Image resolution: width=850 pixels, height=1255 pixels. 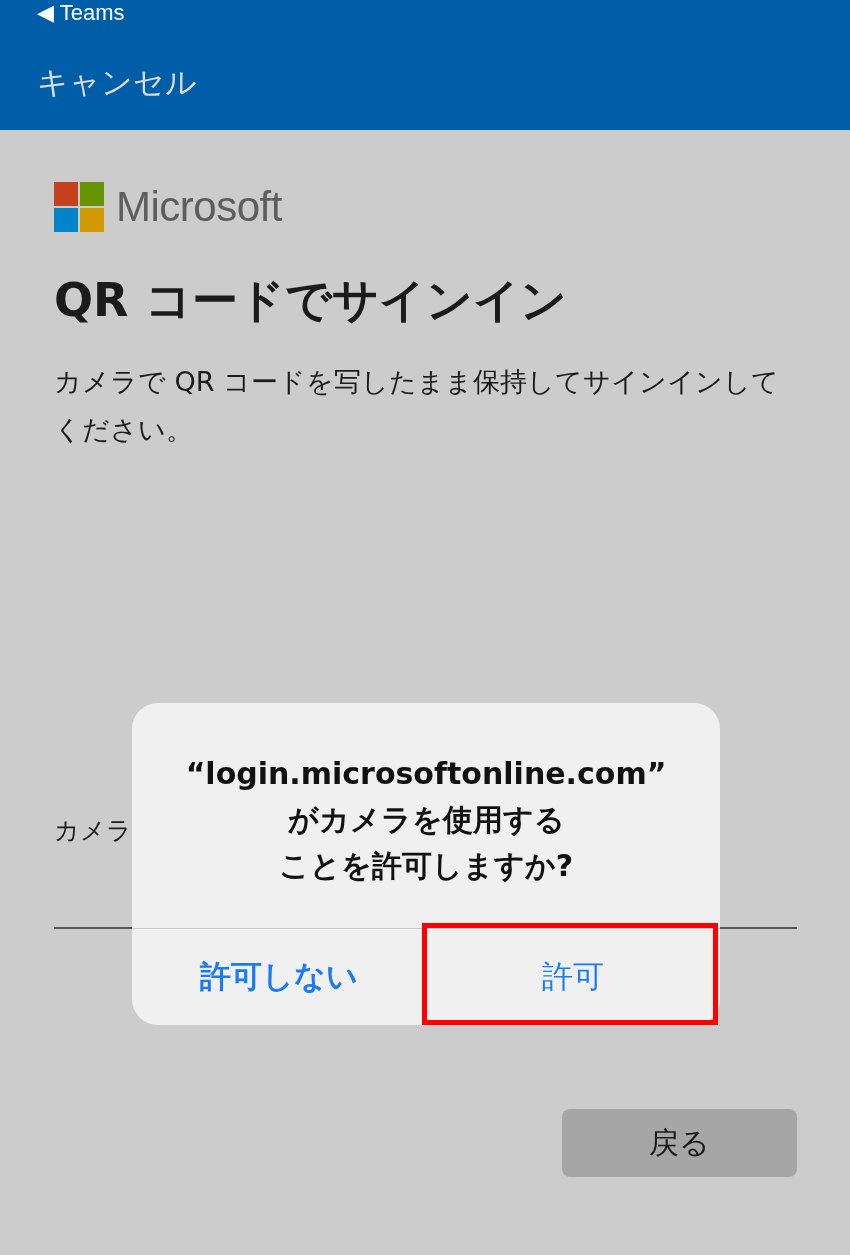 What do you see at coordinates (443, 13) in the screenshot?
I see `back-to-app-link: ◀ Teams` at bounding box center [443, 13].